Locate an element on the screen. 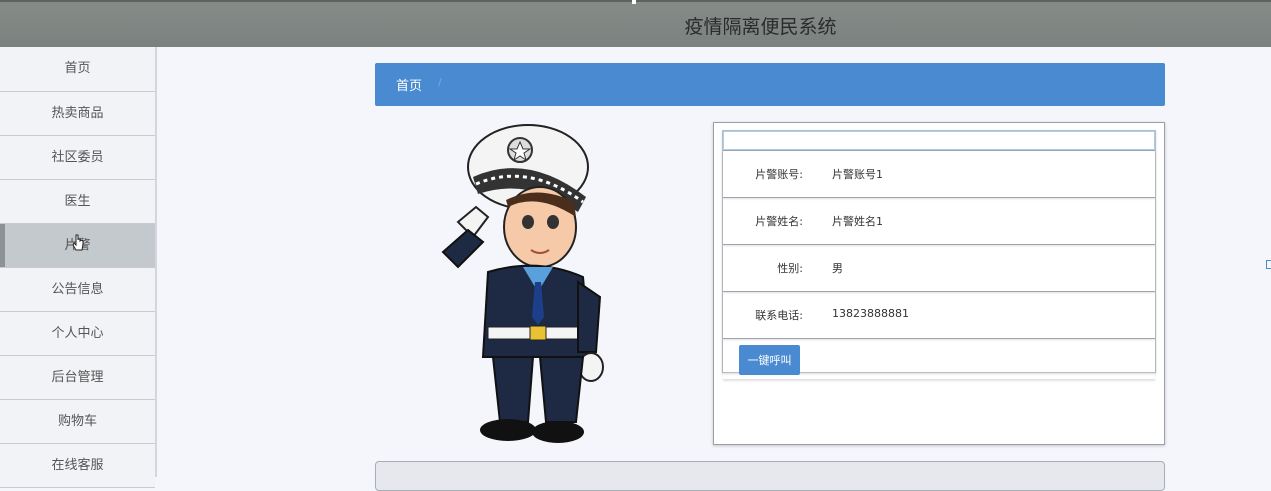 This screenshot has height=491, width=1271. breadcrumb-home-link: 首页 is located at coordinates (409, 84).